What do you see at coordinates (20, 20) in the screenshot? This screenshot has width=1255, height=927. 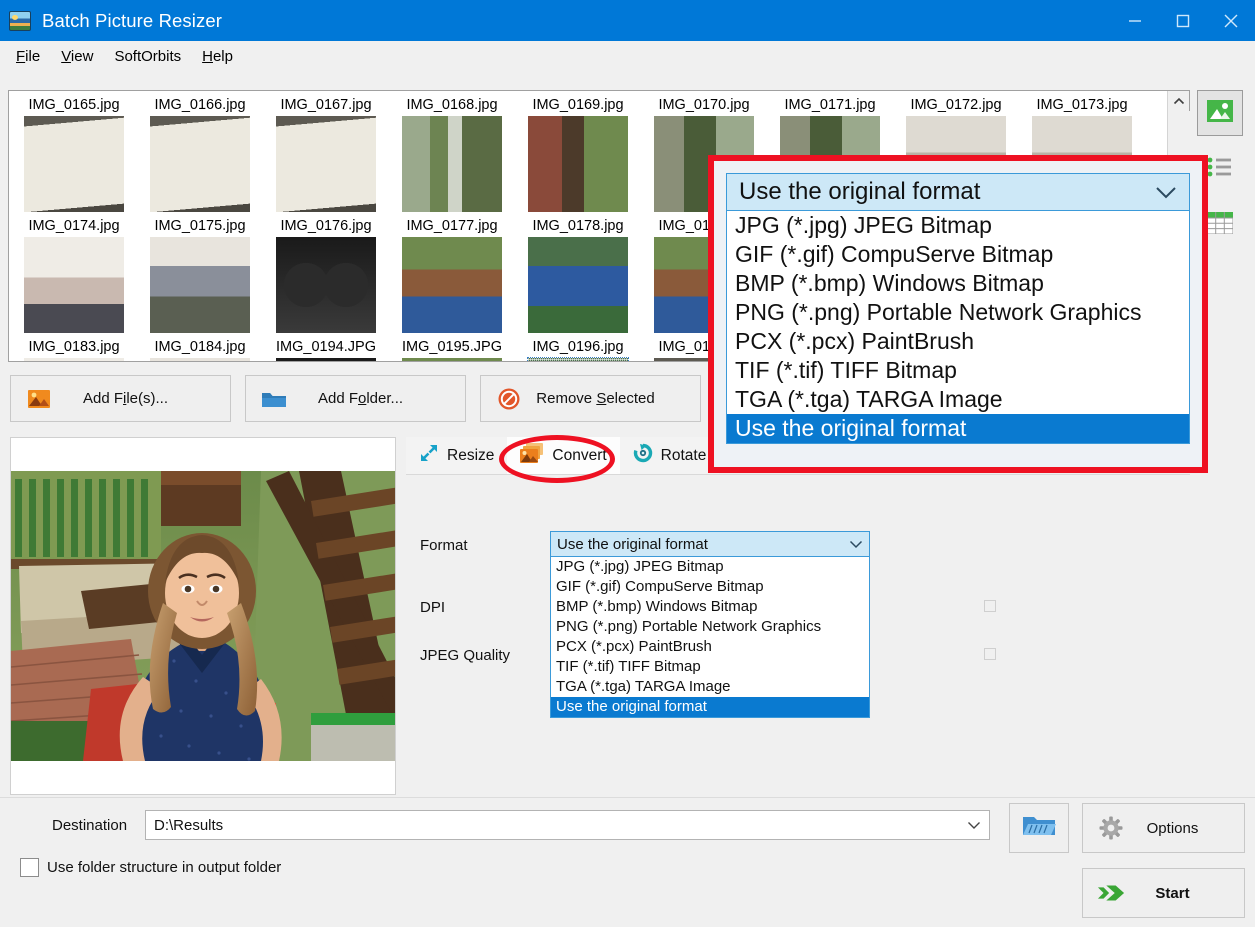 I see `app-icon` at bounding box center [20, 20].